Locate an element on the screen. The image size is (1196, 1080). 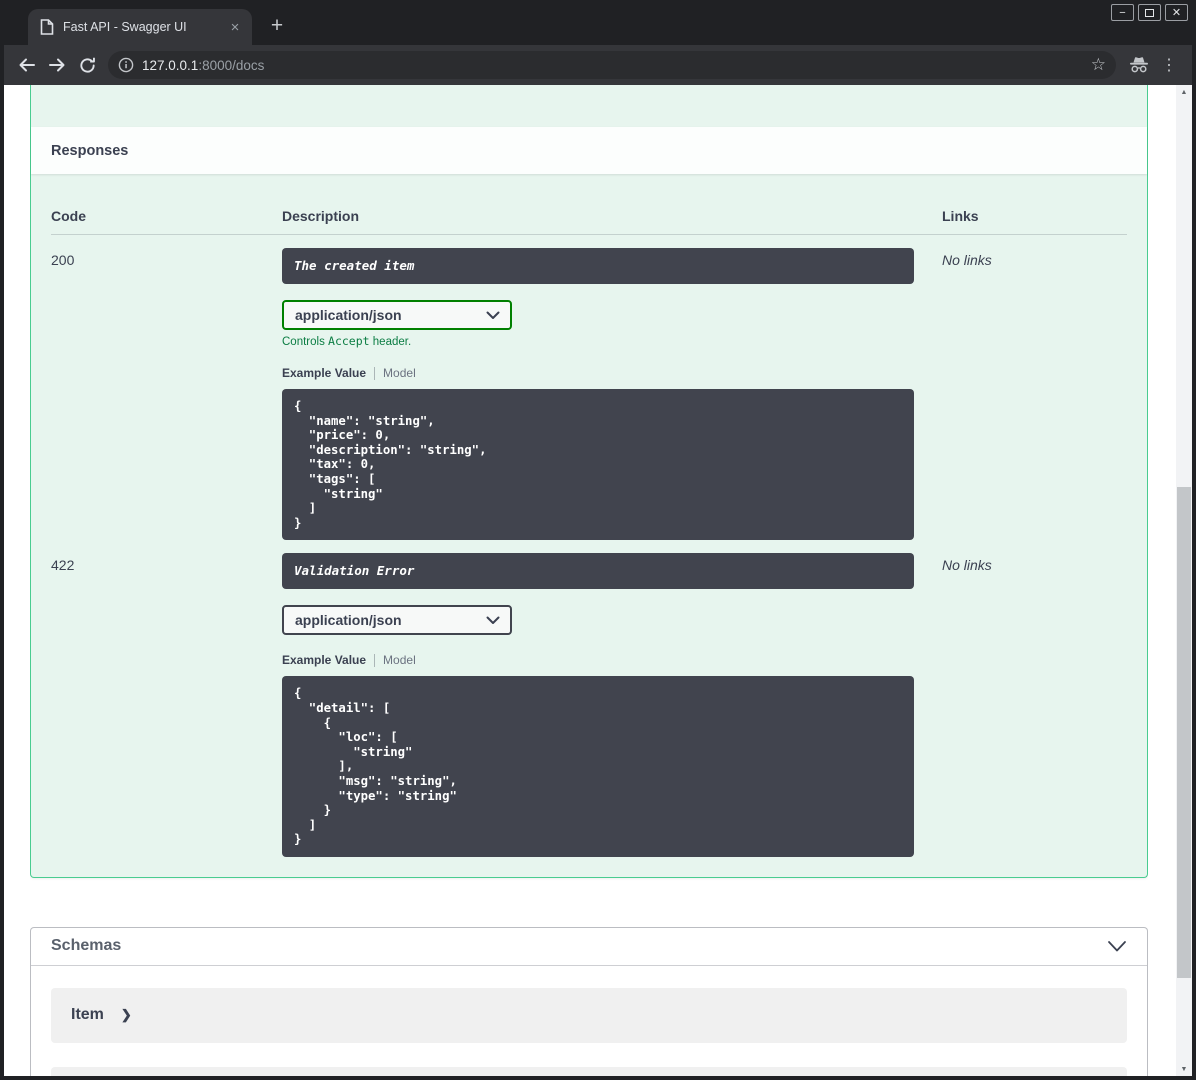
maximize-icon is located at coordinates (1149, 12).